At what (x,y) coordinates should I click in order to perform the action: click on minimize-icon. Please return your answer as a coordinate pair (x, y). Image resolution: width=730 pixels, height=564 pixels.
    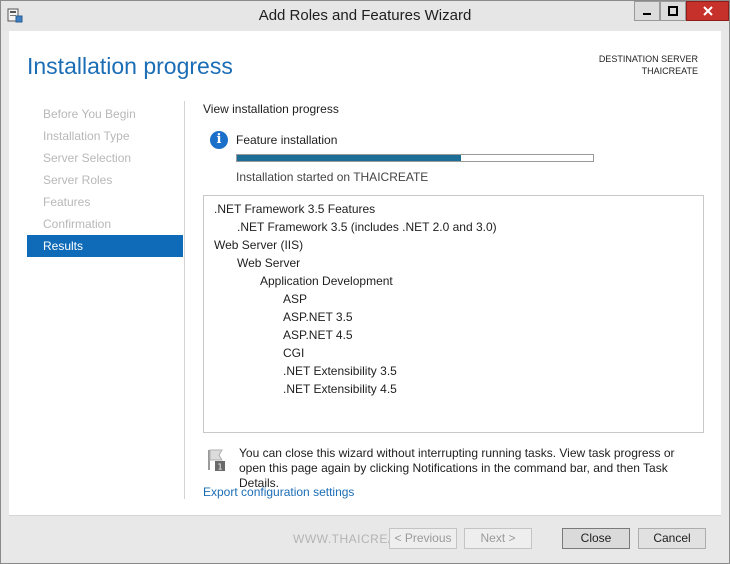
    Looking at the image, I should click on (647, 14).